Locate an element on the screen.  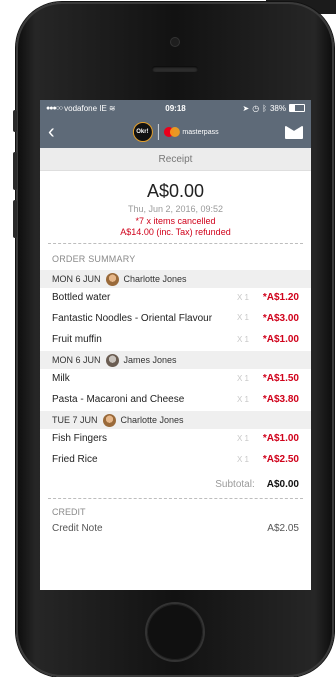
credit-item-value: A$2.05 is located at coordinates (283, 528).